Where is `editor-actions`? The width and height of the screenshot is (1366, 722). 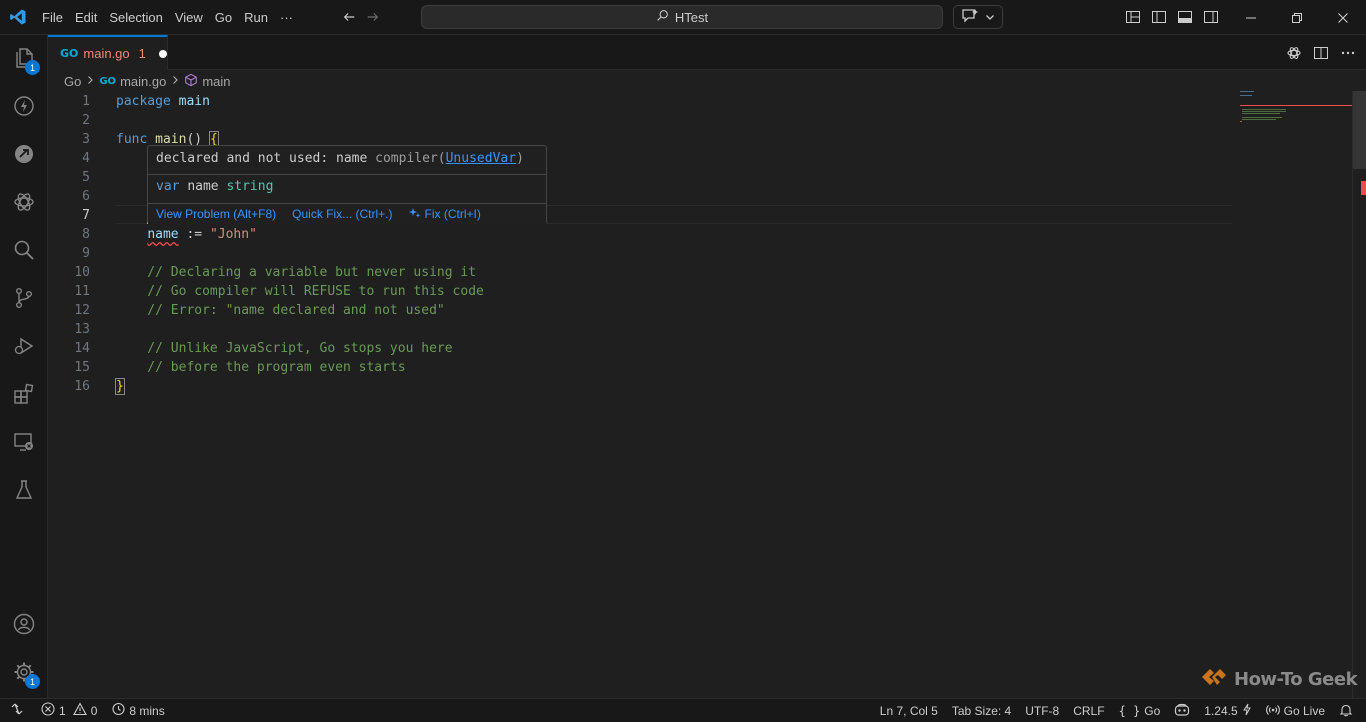 editor-actions is located at coordinates (1320, 52).